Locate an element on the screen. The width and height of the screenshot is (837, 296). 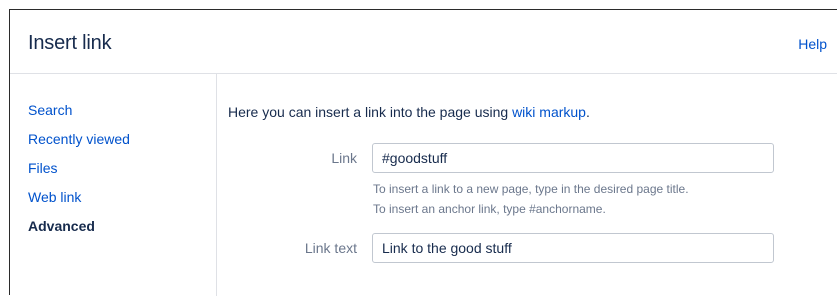
dialog-title: Insert link is located at coordinates (70, 43).